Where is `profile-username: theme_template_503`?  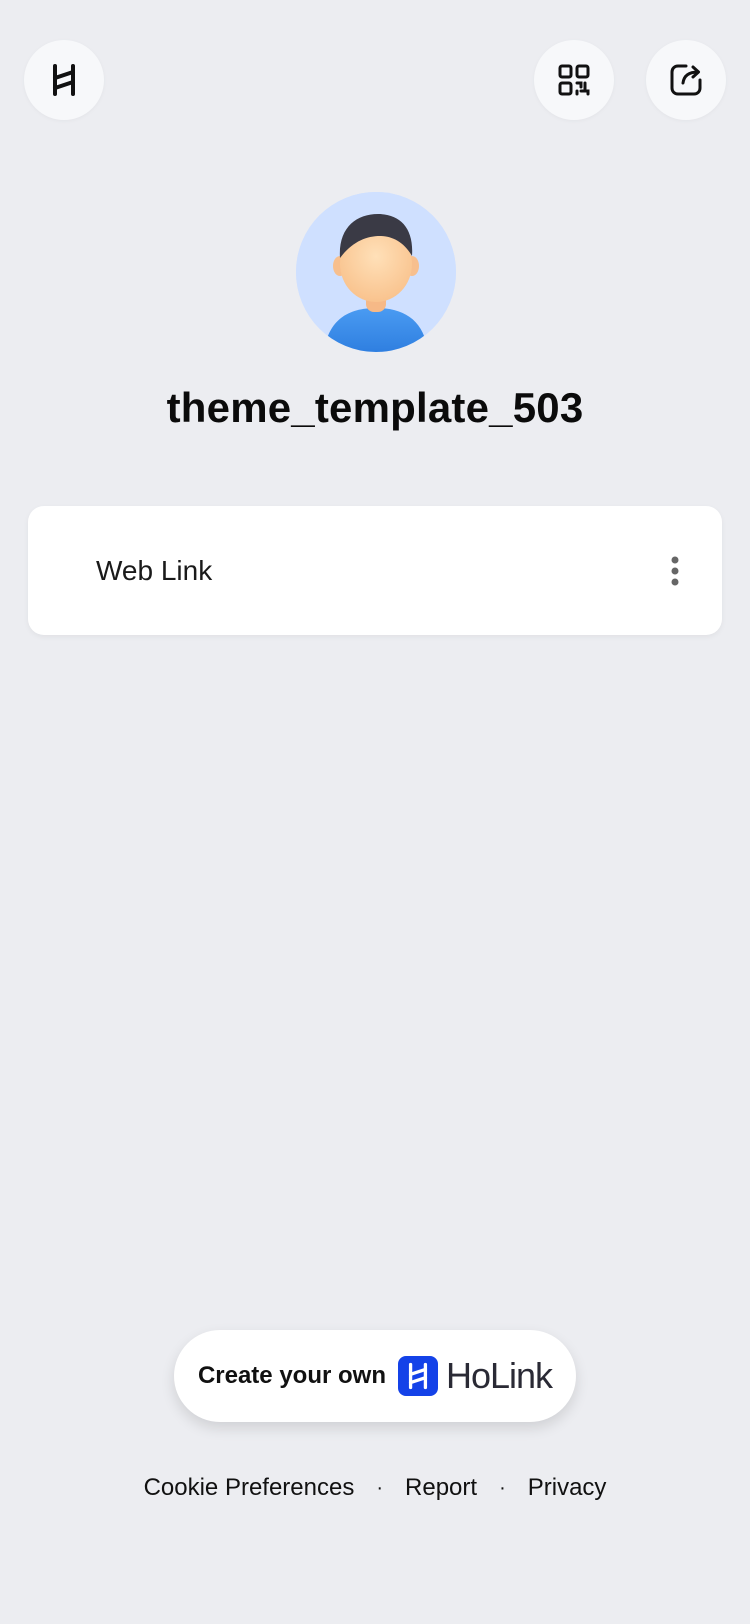
profile-username: theme_template_503 is located at coordinates (375, 407).